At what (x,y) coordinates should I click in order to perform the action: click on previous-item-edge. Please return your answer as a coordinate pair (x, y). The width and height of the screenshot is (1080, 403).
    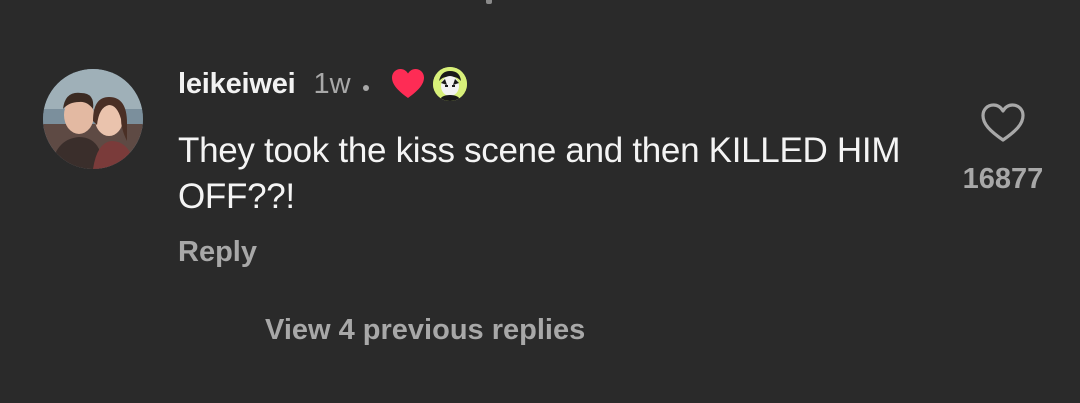
    Looking at the image, I should click on (489, 2).